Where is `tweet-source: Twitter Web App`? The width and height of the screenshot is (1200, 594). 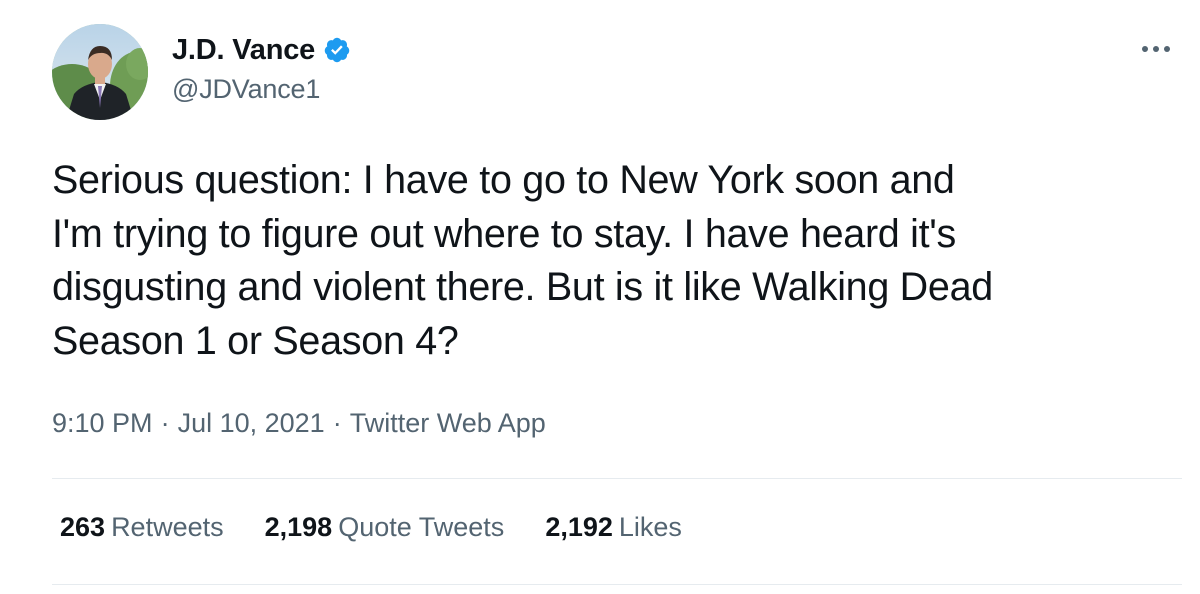
tweet-source: Twitter Web App is located at coordinates (448, 423).